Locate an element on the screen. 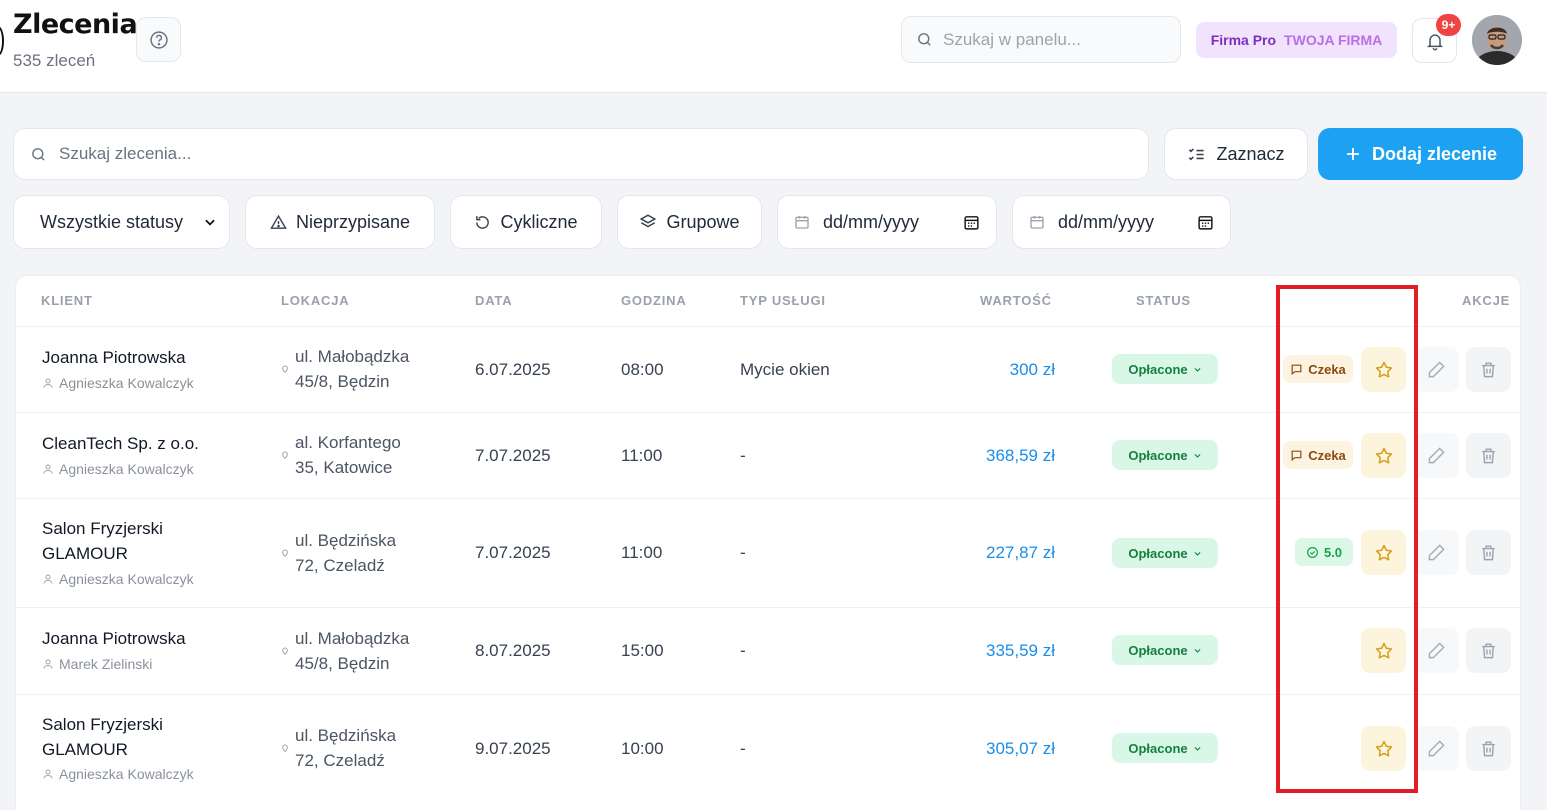  order-time: 08:00 is located at coordinates (642, 369).